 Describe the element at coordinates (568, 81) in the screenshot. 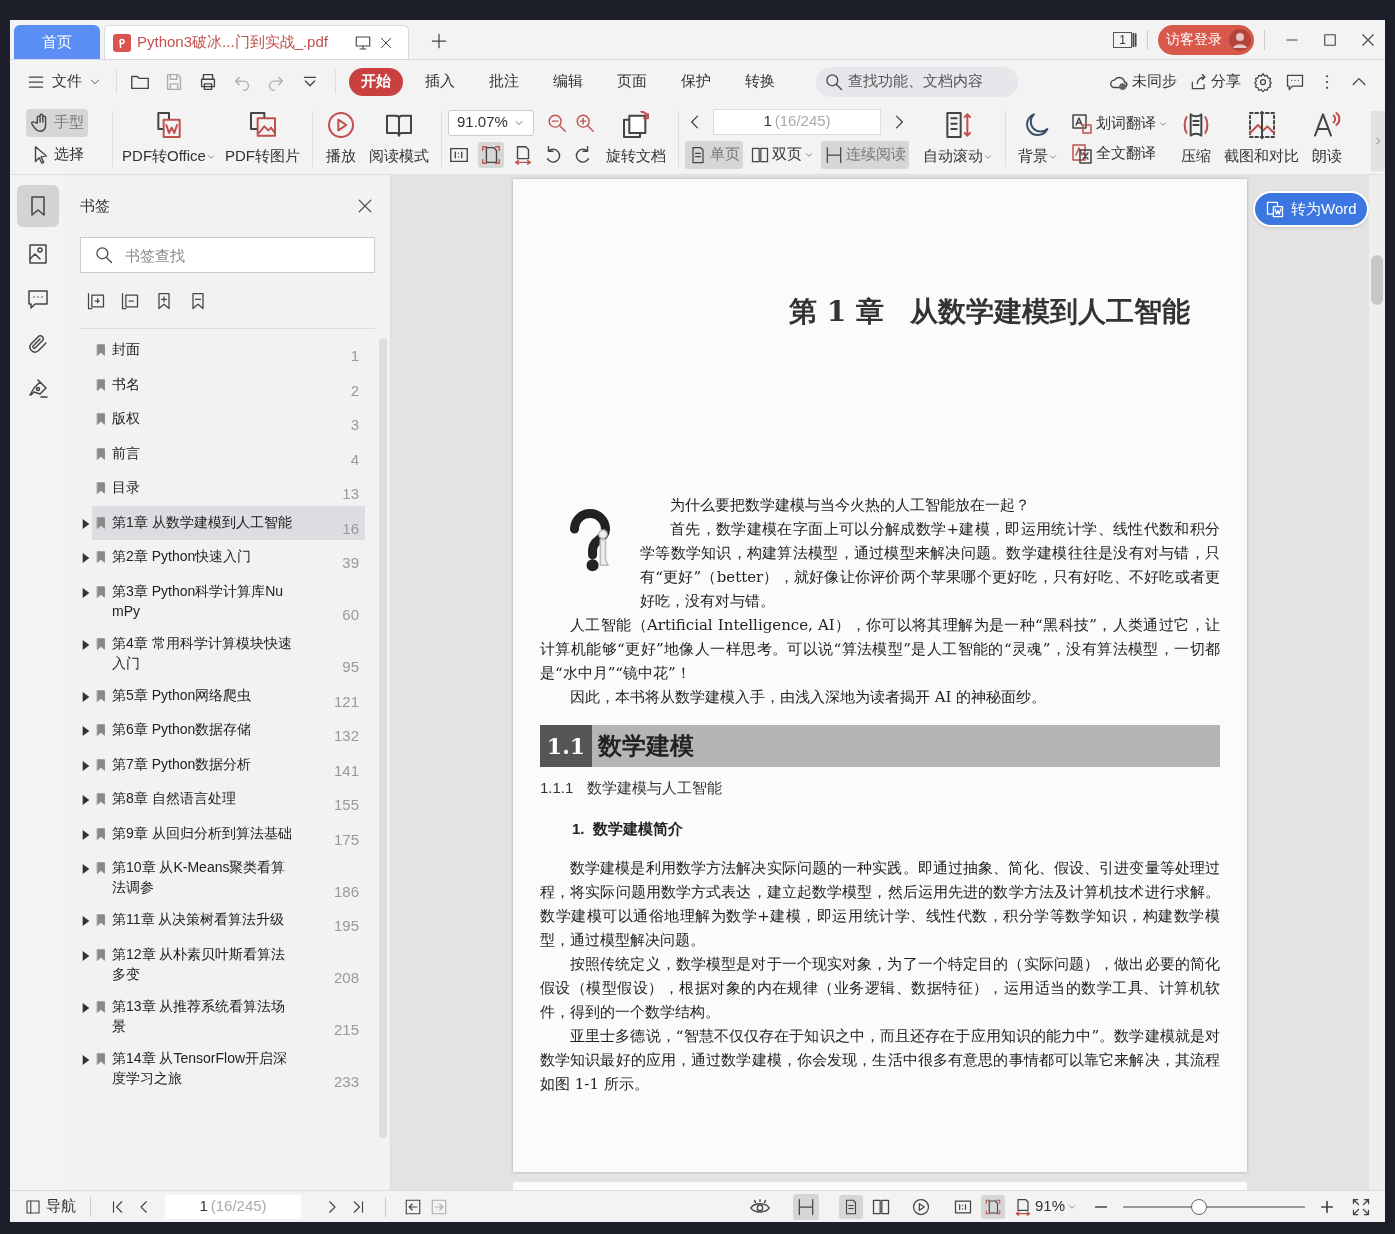

I see `ribbon-tab: 编辑` at that location.